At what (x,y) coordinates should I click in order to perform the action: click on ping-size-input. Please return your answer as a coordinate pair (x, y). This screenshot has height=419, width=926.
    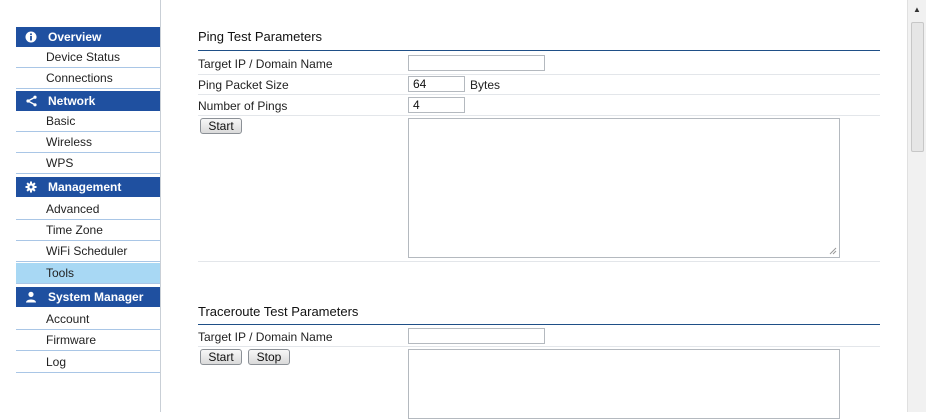
    Looking at the image, I should click on (436, 84).